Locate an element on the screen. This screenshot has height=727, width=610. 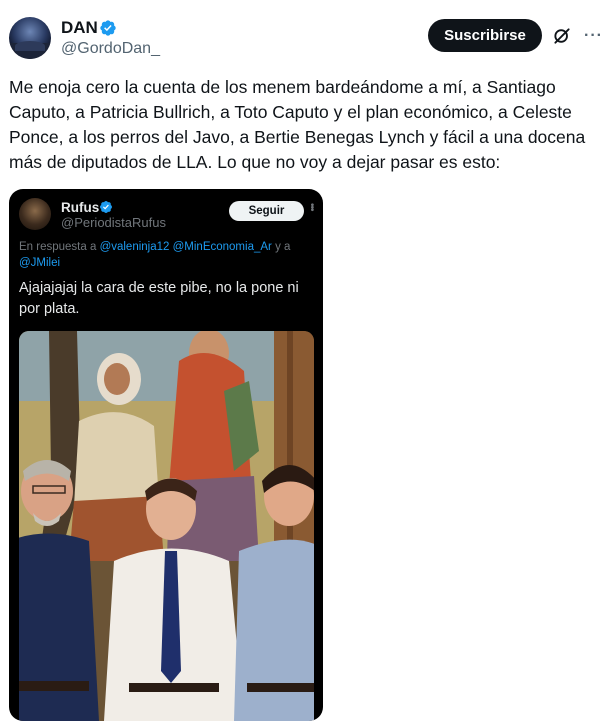
quoted-author-avatar is located at coordinates (35, 214).